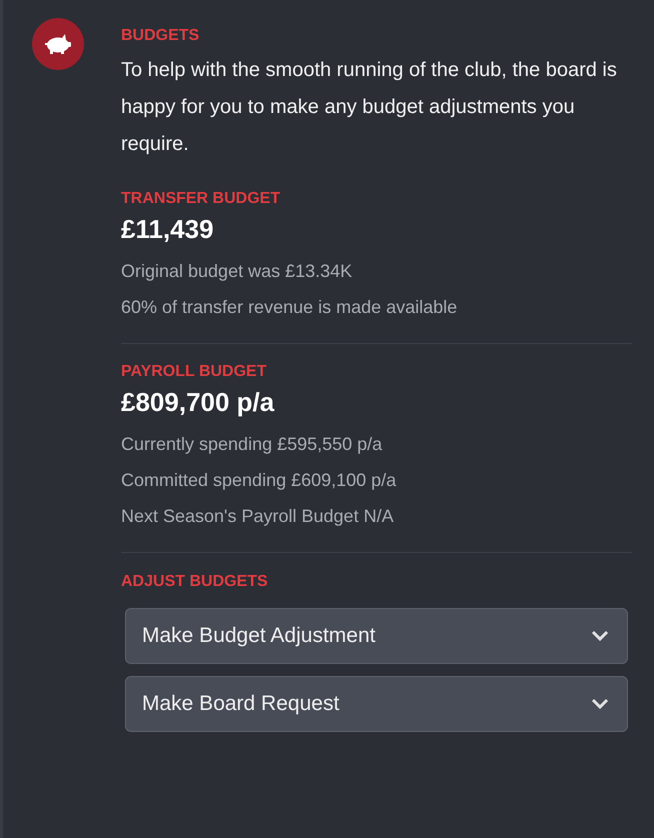 The image size is (654, 838). Describe the element at coordinates (258, 516) in the screenshot. I see `budget-note: Next Season's Payroll Budget N/A` at that location.